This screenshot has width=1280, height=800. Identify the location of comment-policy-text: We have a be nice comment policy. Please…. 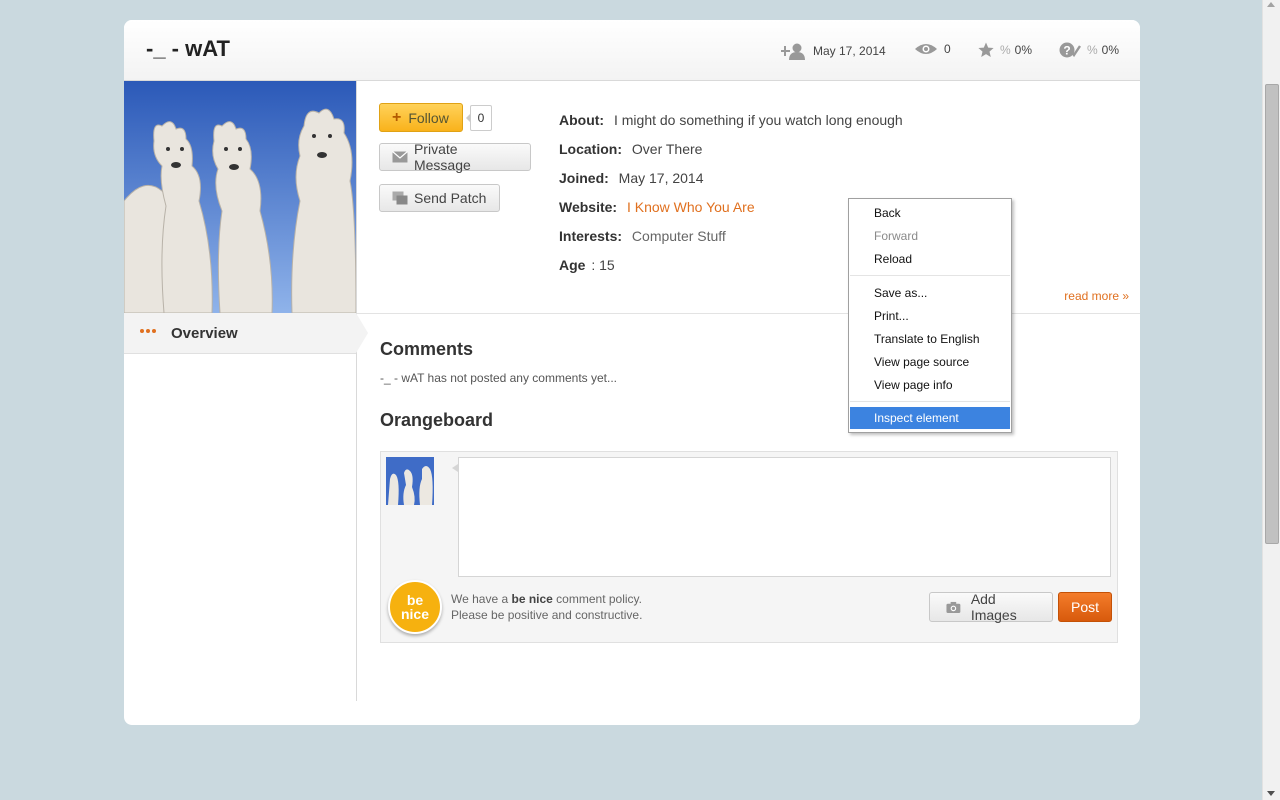
(546, 607).